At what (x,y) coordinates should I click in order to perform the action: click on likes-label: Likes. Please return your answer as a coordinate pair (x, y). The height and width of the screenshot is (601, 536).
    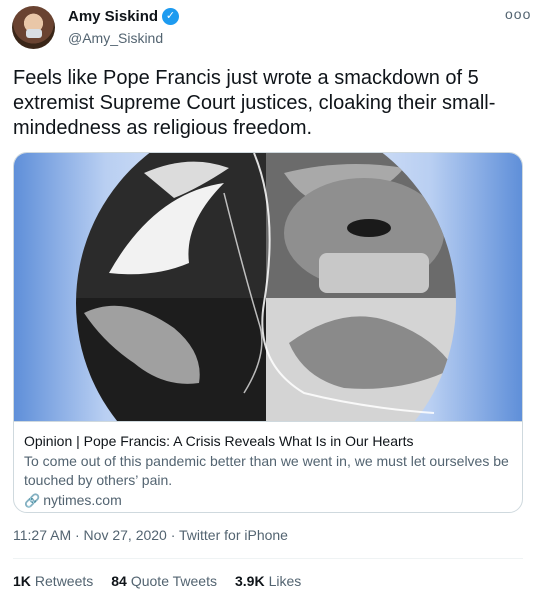
    Looking at the image, I should click on (285, 581).